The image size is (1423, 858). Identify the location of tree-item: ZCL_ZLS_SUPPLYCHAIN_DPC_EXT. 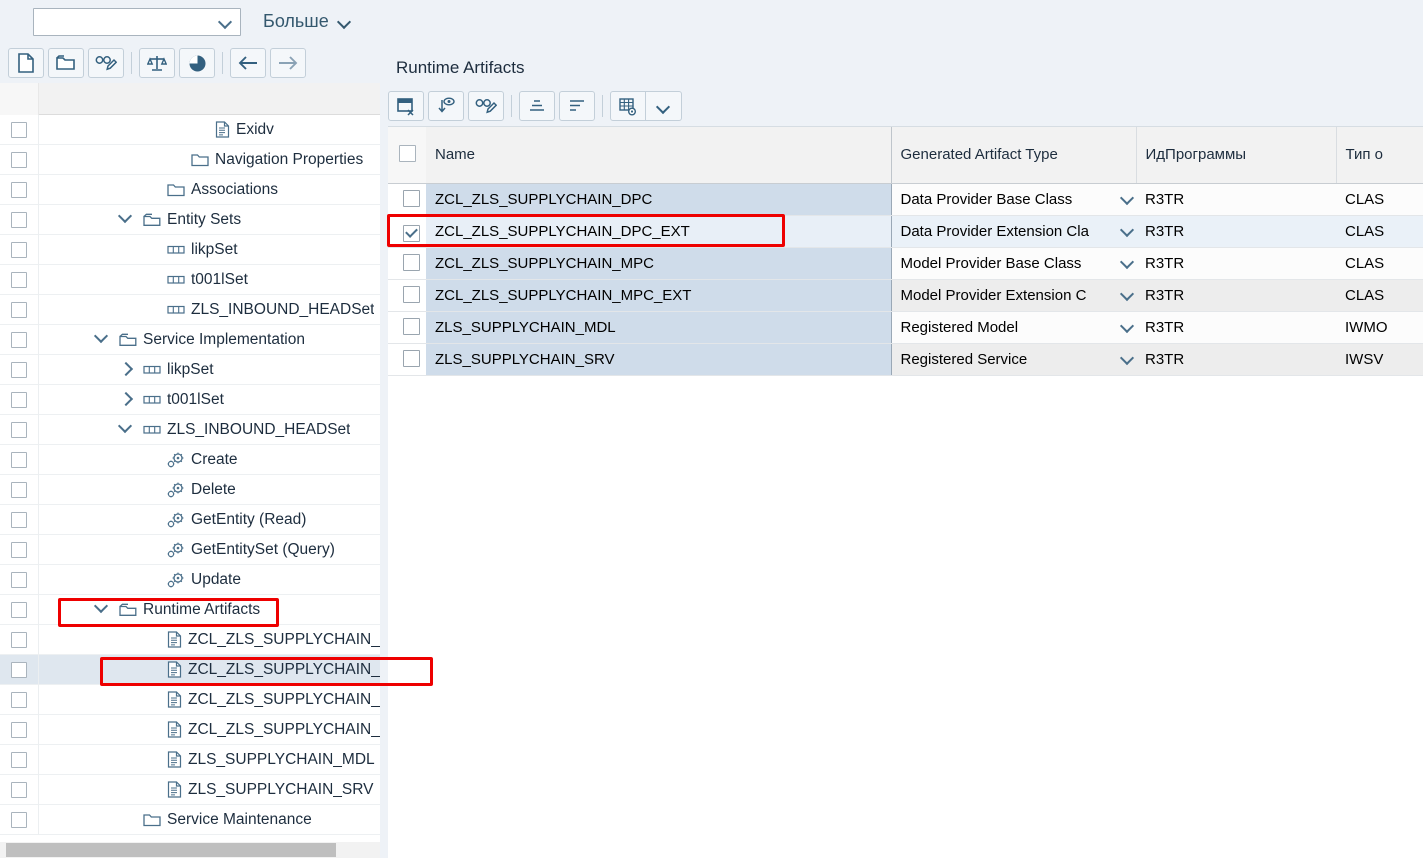
(212, 670).